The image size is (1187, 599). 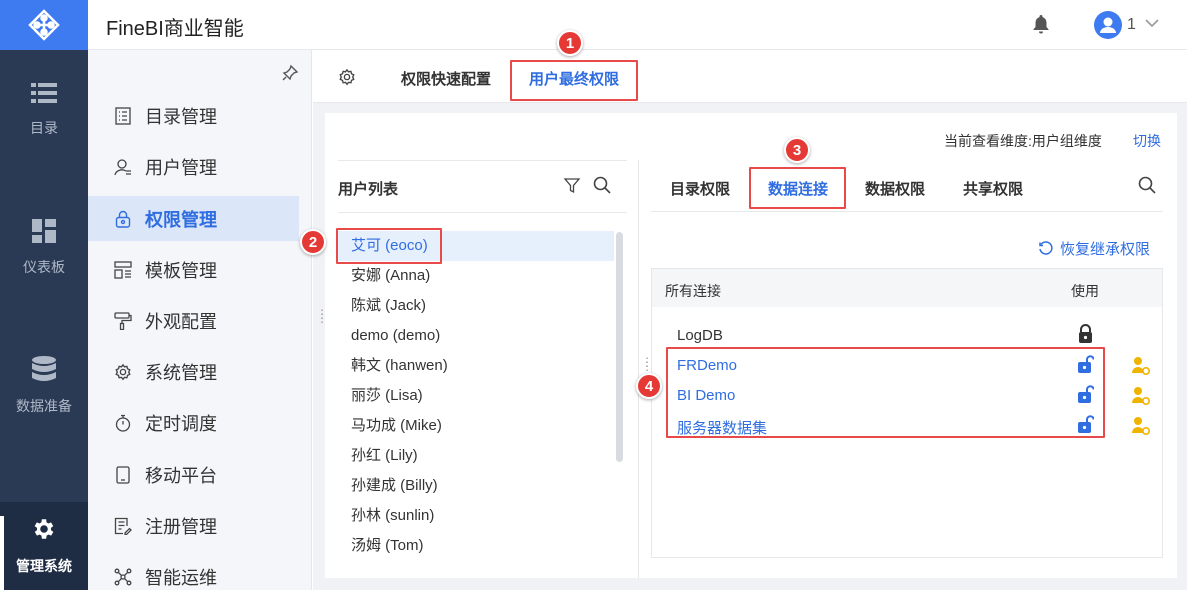 What do you see at coordinates (993, 188) in the screenshot?
I see `tab-share-permission: 共享权限` at bounding box center [993, 188].